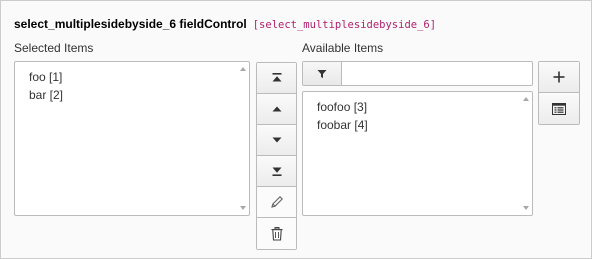  I want to click on field-code: [select_multiplesidebyside_6], so click(344, 25).